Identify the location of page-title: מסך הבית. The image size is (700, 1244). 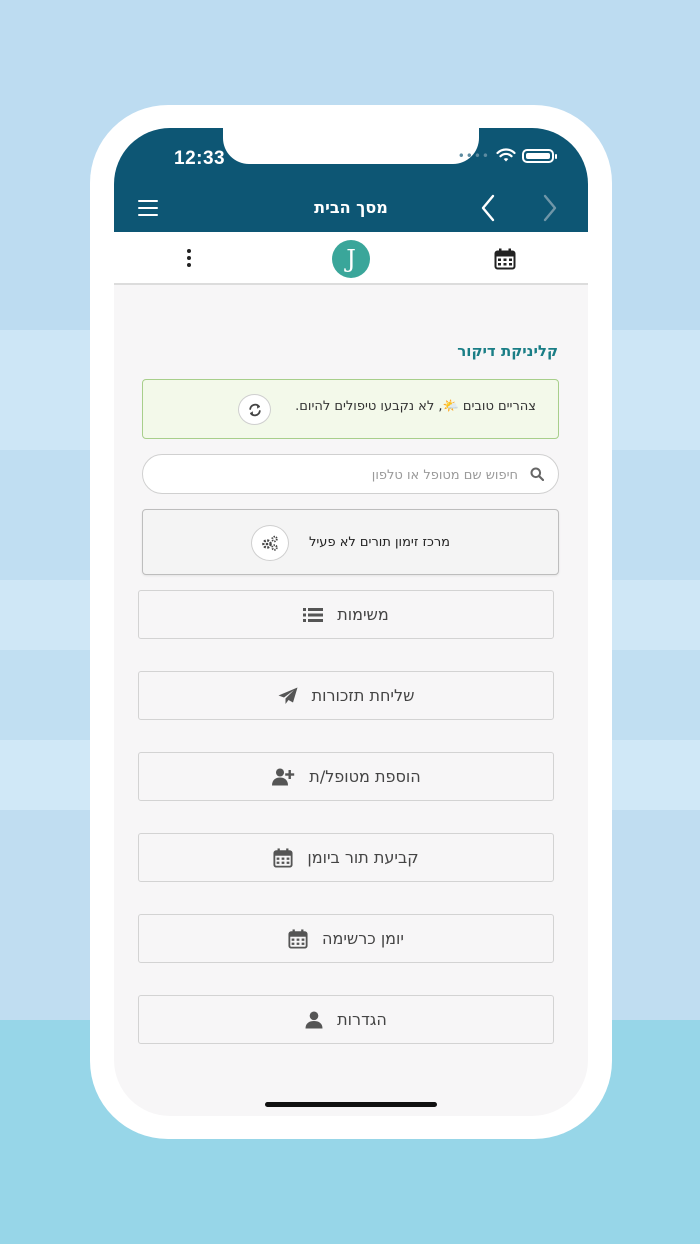
(351, 207).